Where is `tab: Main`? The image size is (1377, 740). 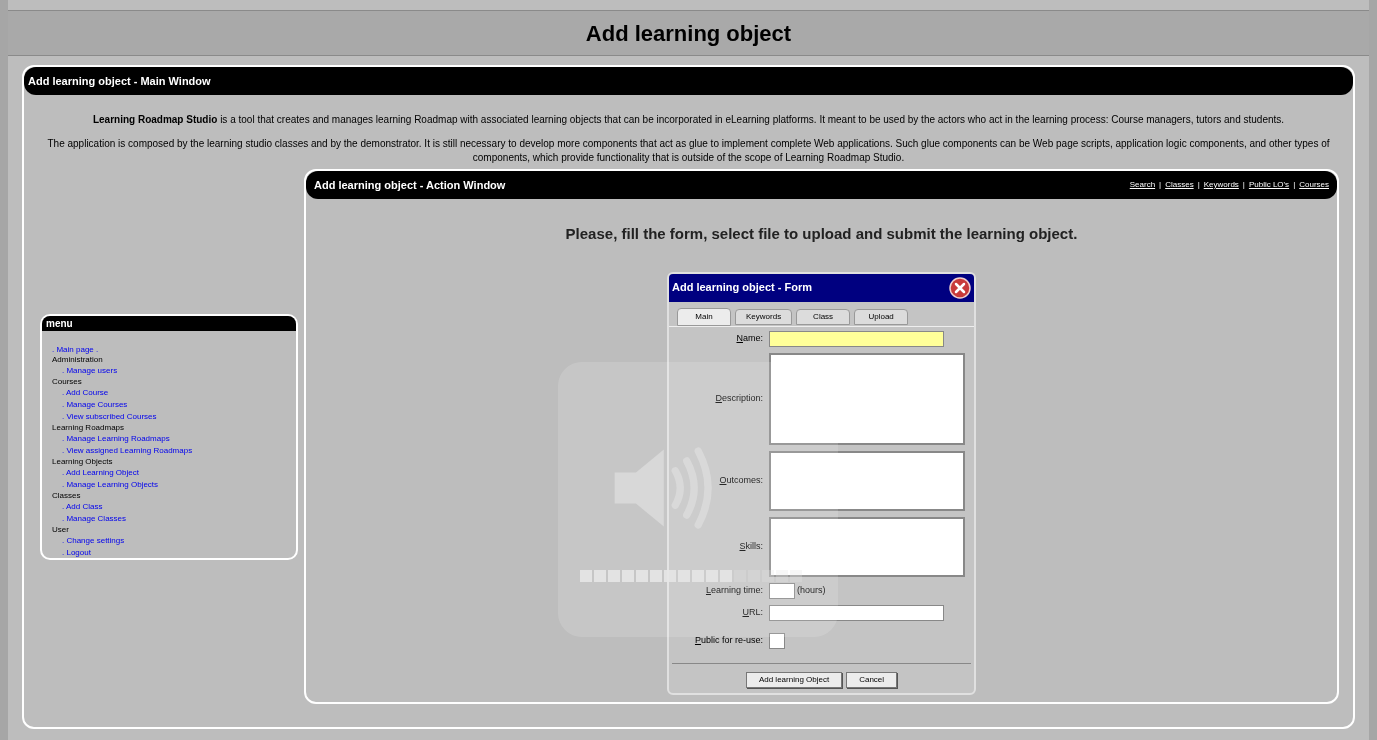 tab: Main is located at coordinates (704, 316).